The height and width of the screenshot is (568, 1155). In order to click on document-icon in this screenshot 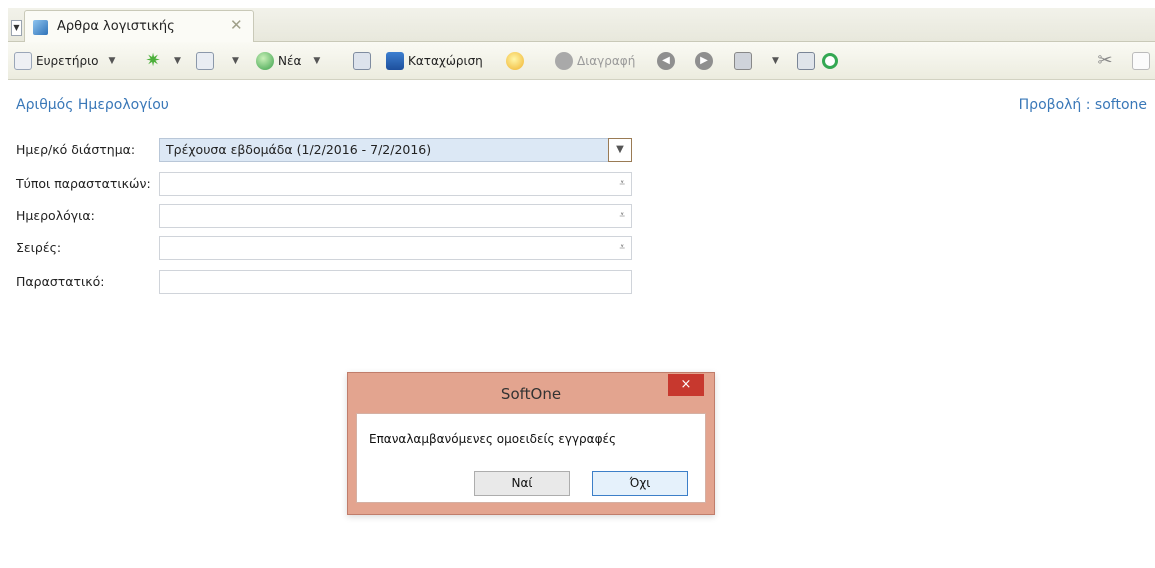, I will do `click(23, 61)`.